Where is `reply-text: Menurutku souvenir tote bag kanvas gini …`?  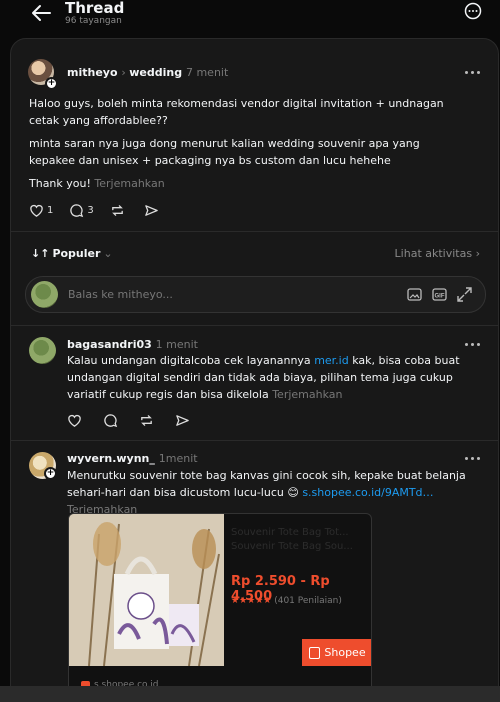
reply-text: Menurutku souvenir tote bag kanvas gini … is located at coordinates (275, 492).